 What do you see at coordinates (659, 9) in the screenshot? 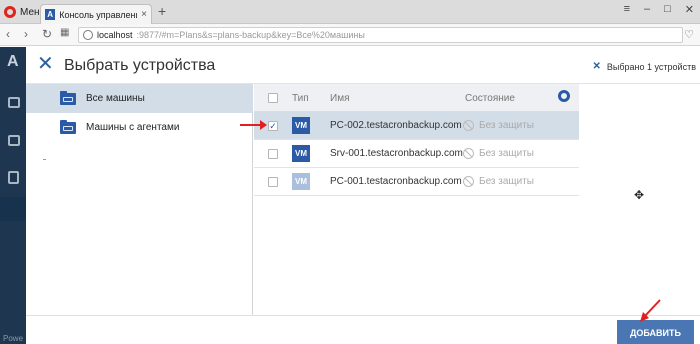
I see `window-controls: ≡ – □ ✕` at bounding box center [659, 9].